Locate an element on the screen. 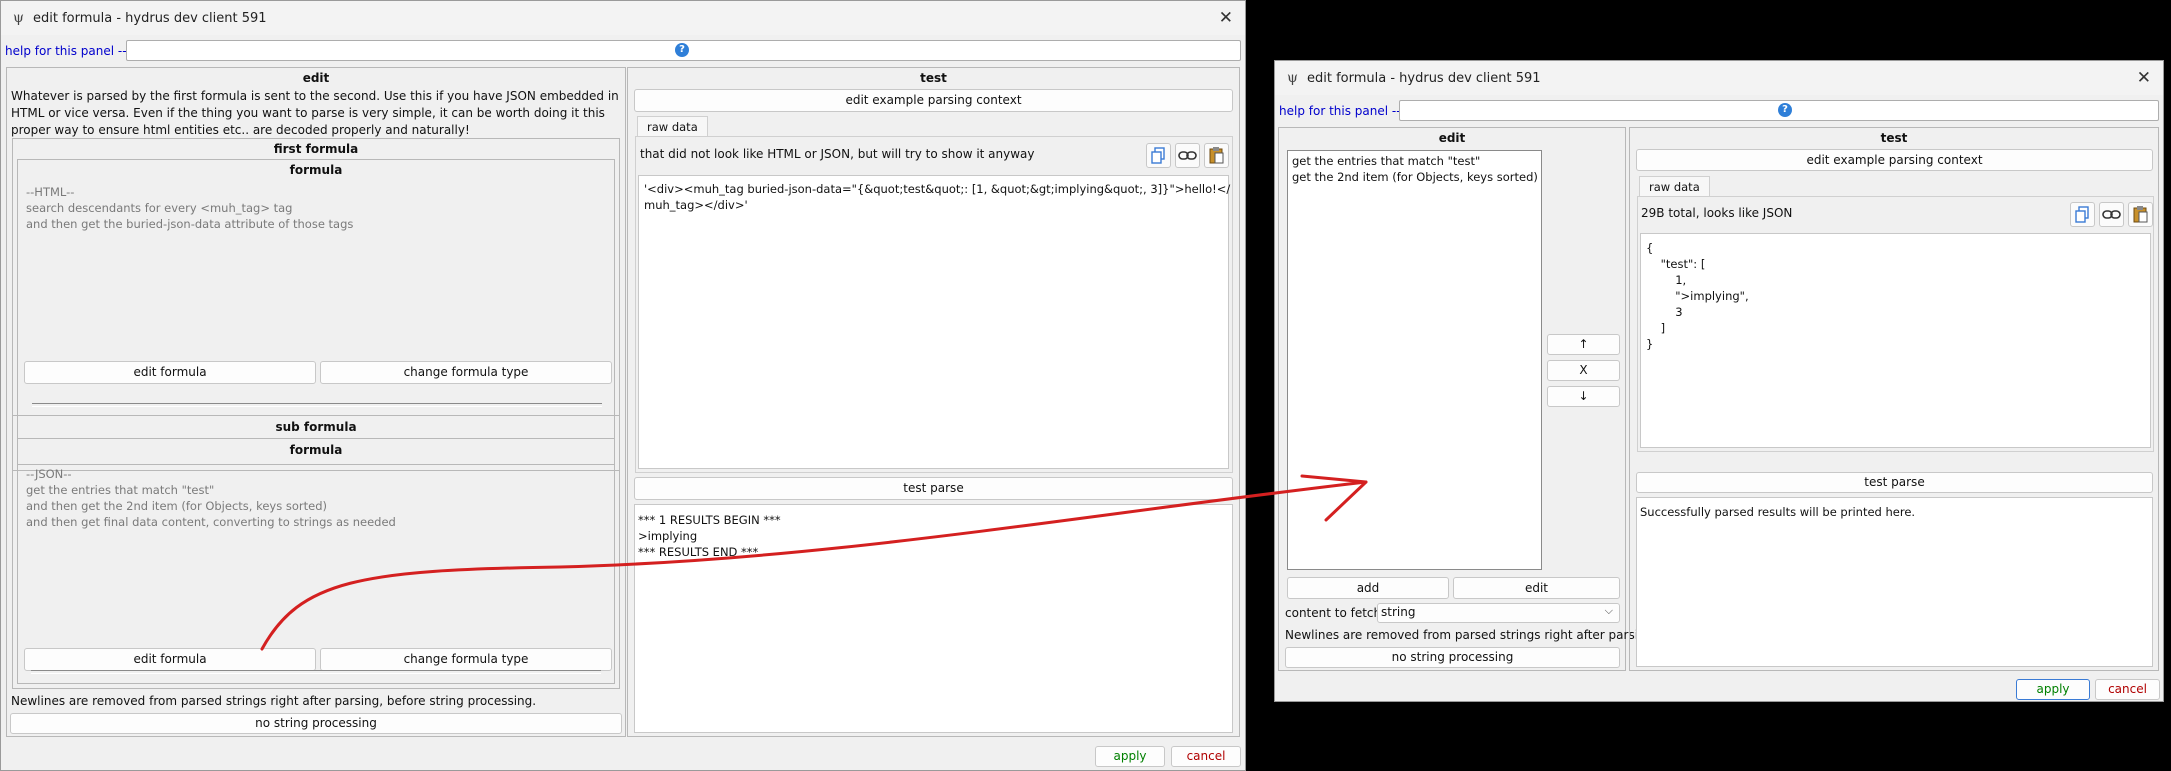  sub-formula-box-title: formula is located at coordinates (316, 450).